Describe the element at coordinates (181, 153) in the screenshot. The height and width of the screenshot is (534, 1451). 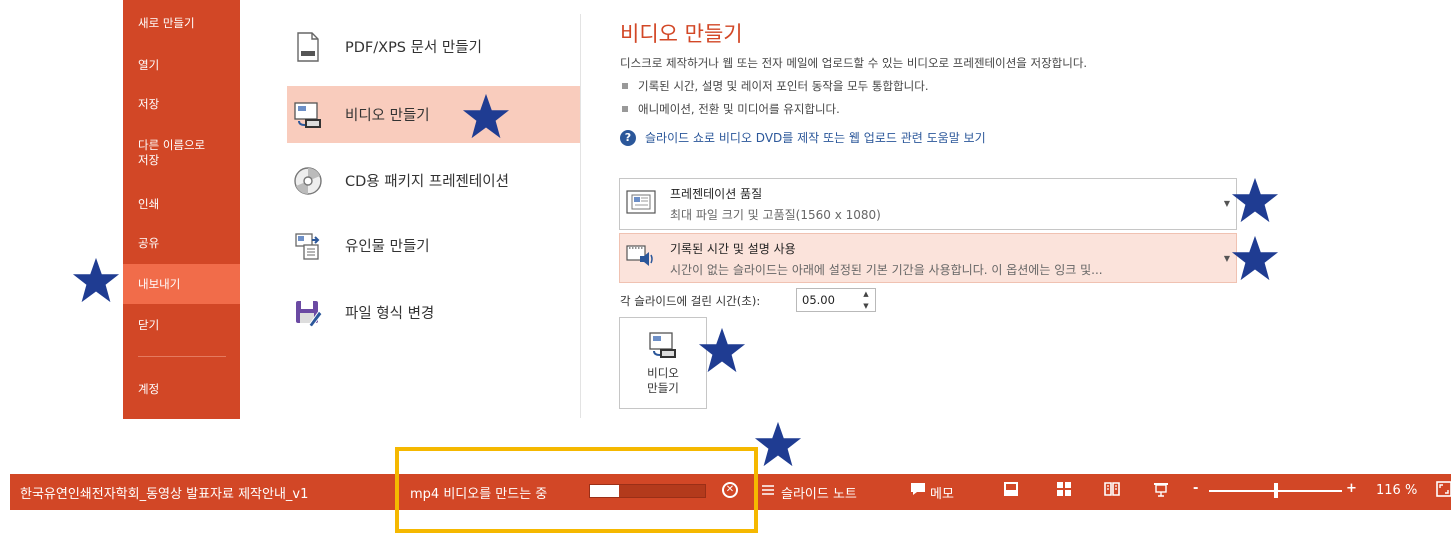
I see `sidebar-item-save-as: 다른 이름으로 저장` at that location.